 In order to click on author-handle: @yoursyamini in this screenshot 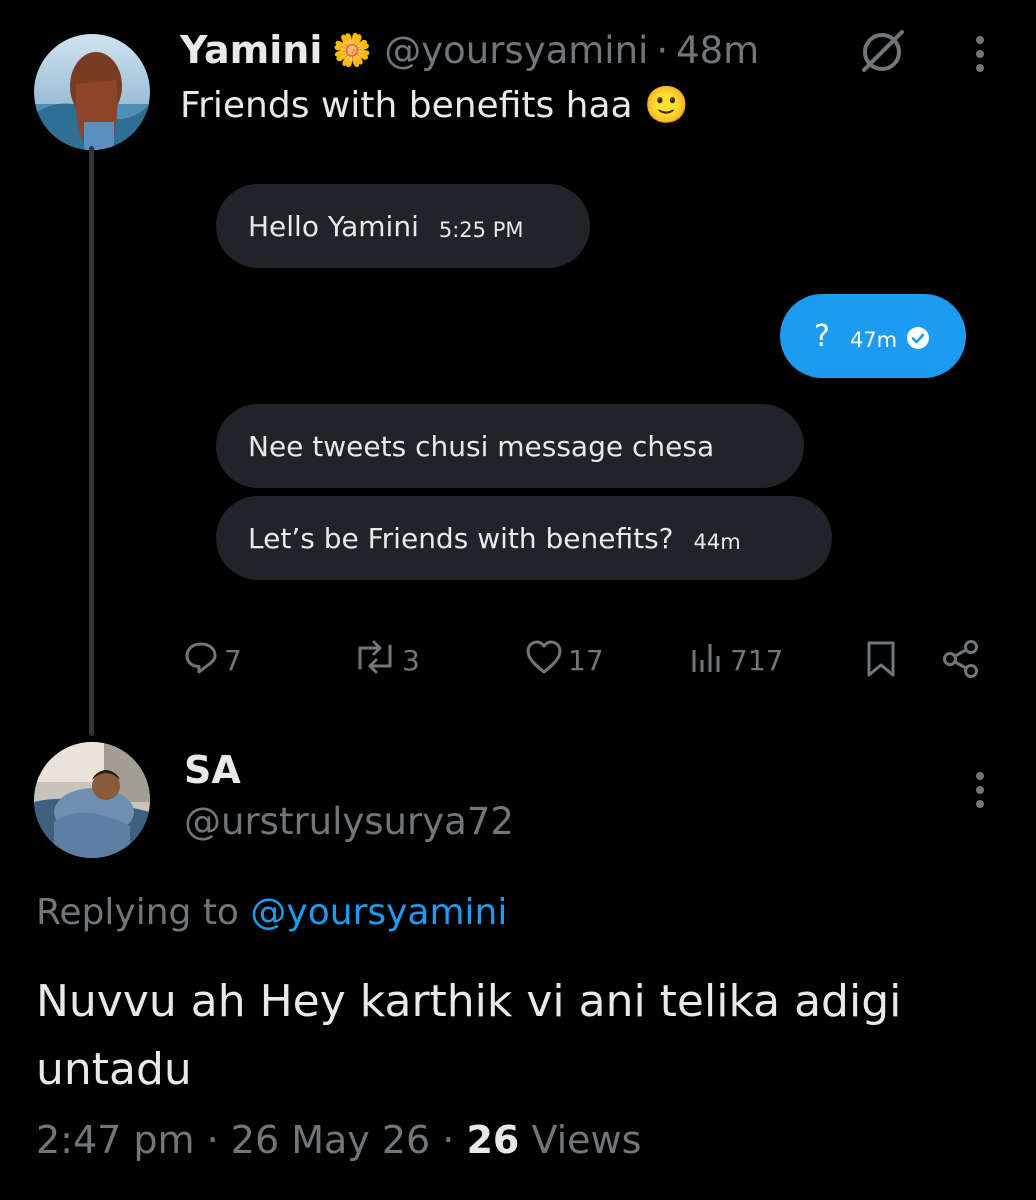, I will do `click(516, 50)`.